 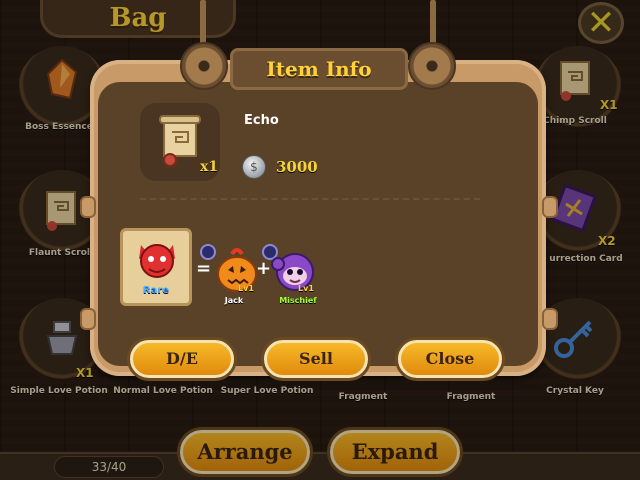 What do you see at coordinates (319, 69) in the screenshot?
I see `dialog-title: Item Info` at bounding box center [319, 69].